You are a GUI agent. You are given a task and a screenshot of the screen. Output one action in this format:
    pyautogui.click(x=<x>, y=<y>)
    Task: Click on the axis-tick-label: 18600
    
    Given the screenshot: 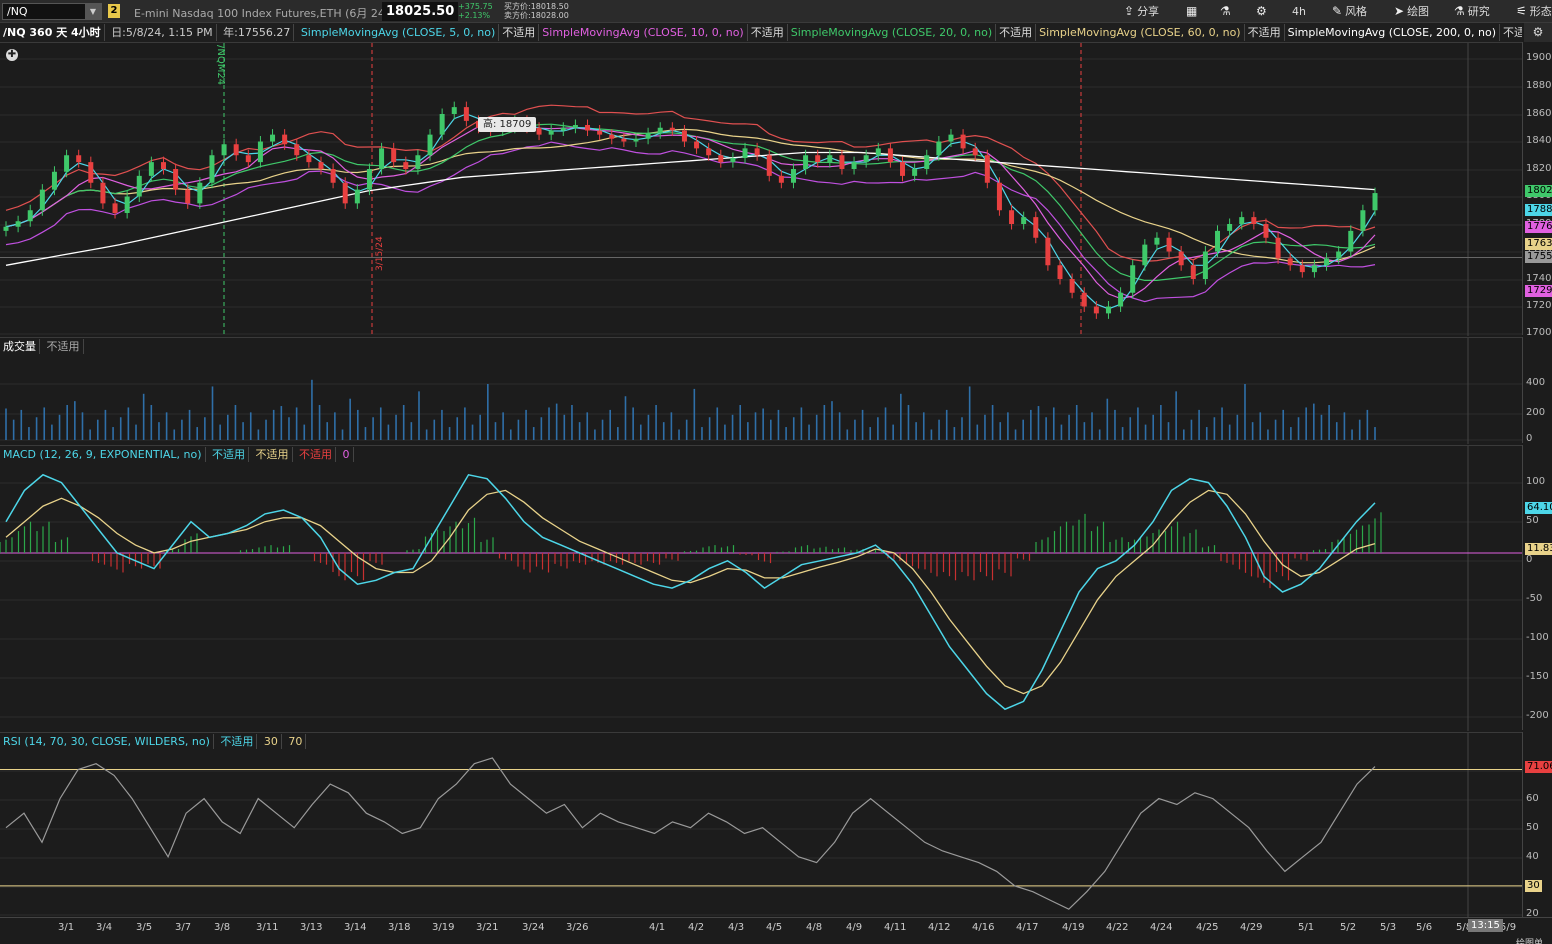 What is the action you would take?
    pyautogui.click(x=1539, y=113)
    